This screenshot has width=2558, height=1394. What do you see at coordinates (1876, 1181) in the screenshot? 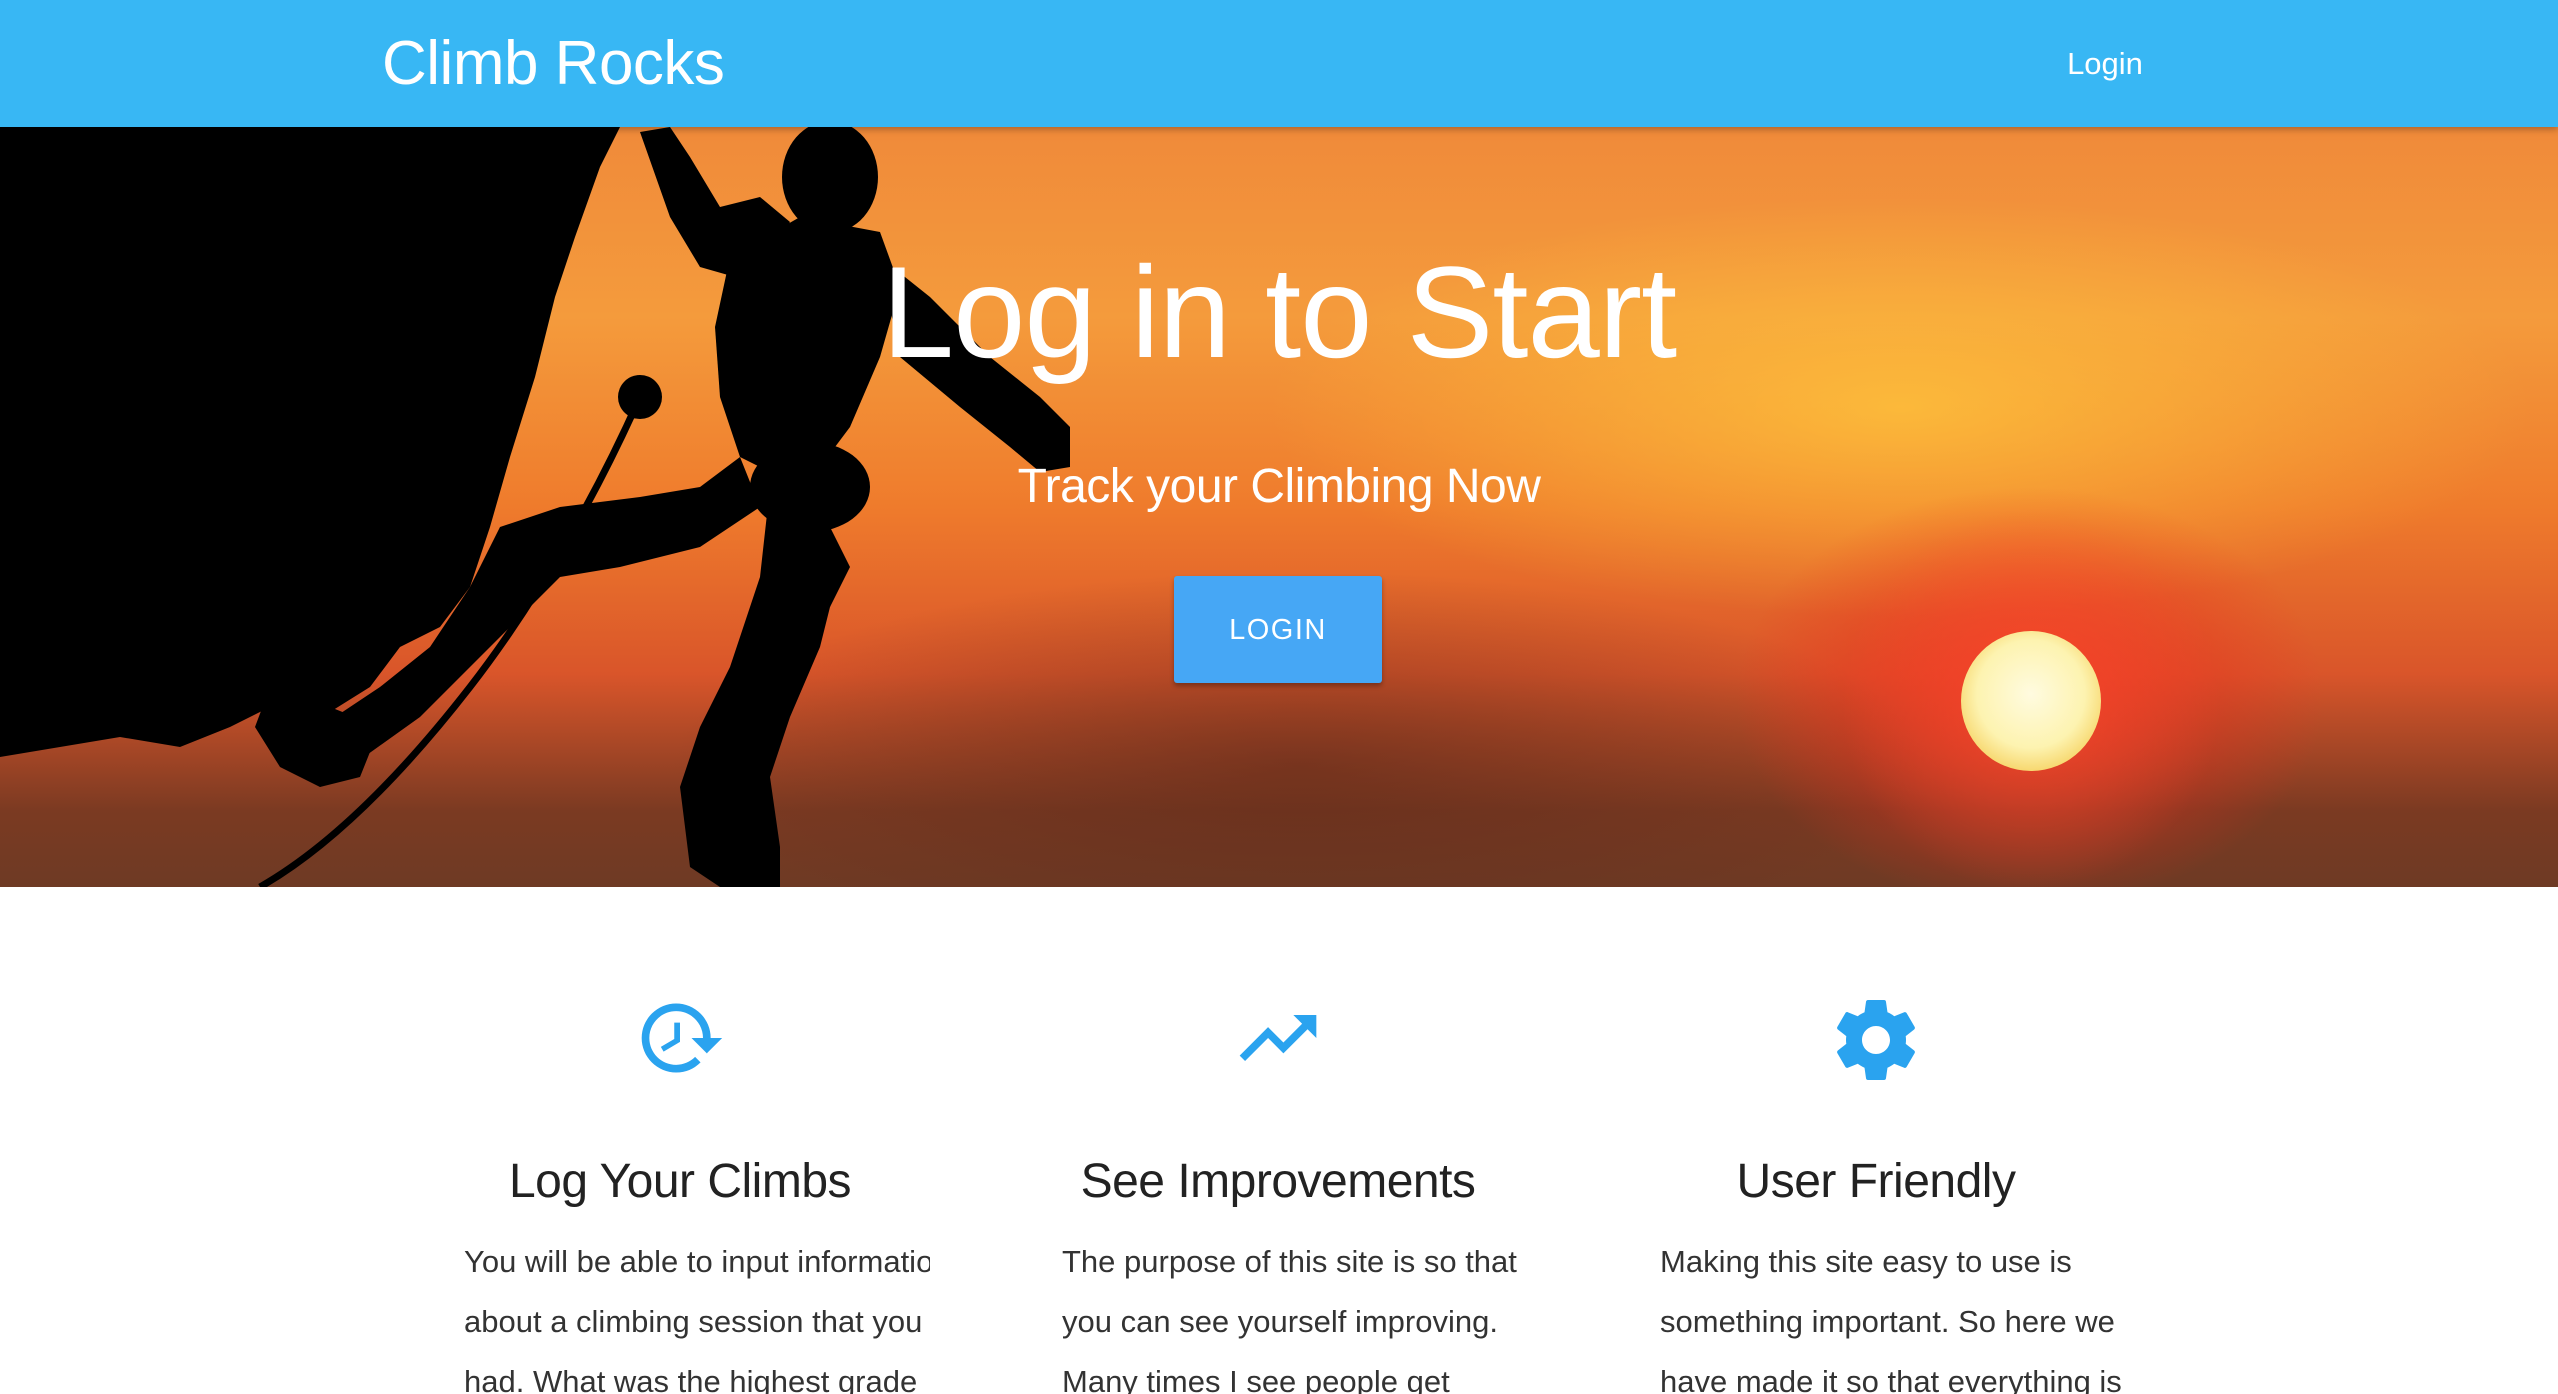
I see `feature-title: User Friendly` at bounding box center [1876, 1181].